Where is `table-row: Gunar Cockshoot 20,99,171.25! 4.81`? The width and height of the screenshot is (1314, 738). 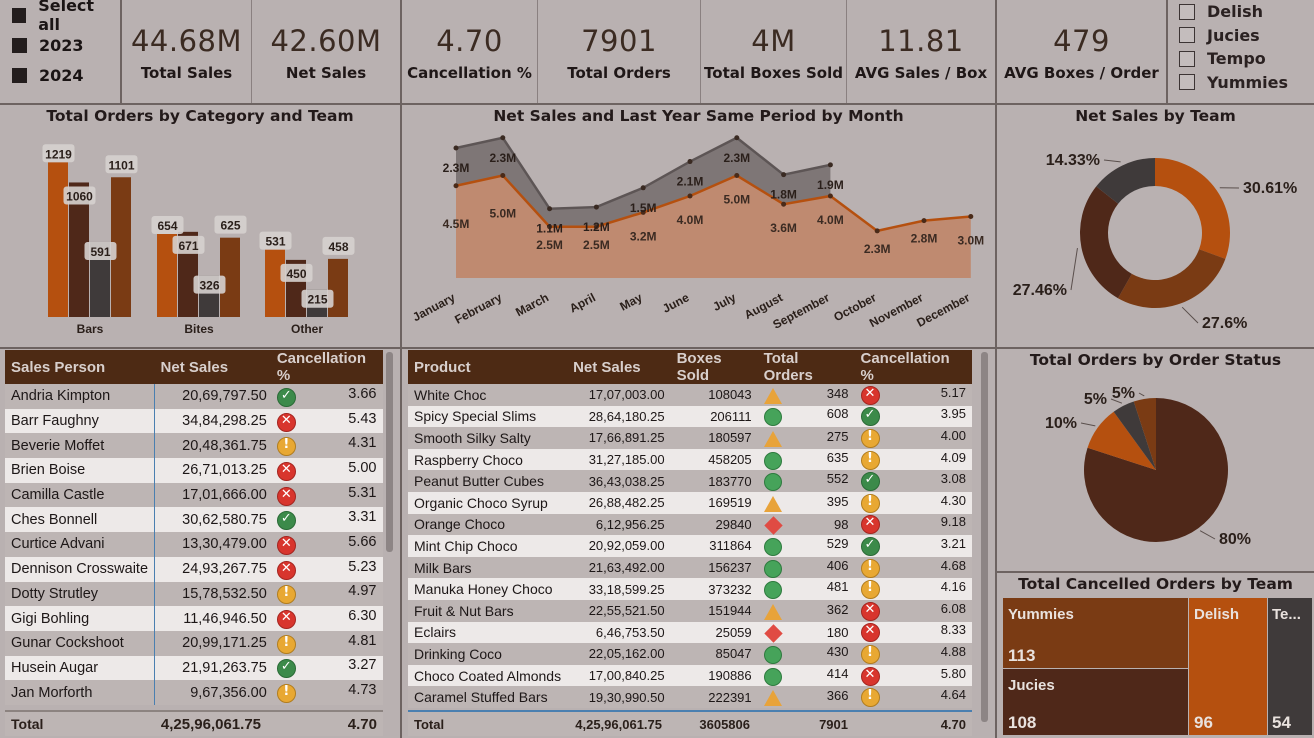
table-row: Gunar Cockshoot 20,99,171.25! 4.81 is located at coordinates (194, 643).